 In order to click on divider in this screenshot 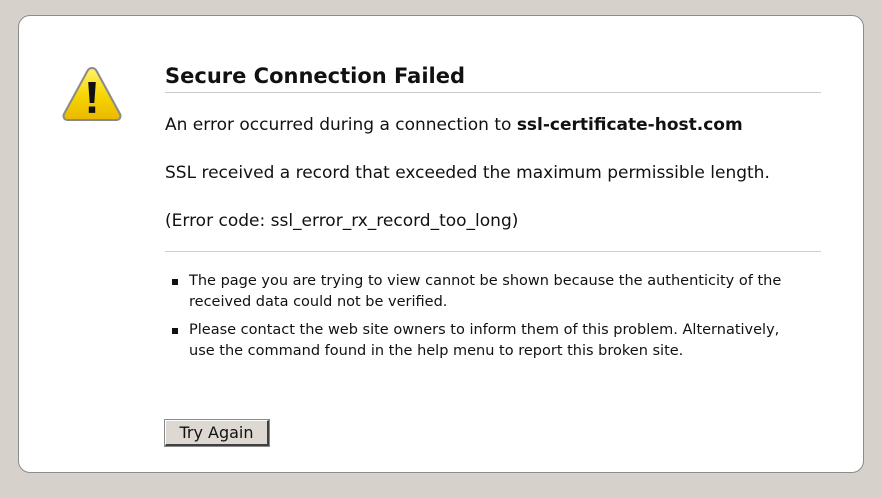, I will do `click(493, 251)`.